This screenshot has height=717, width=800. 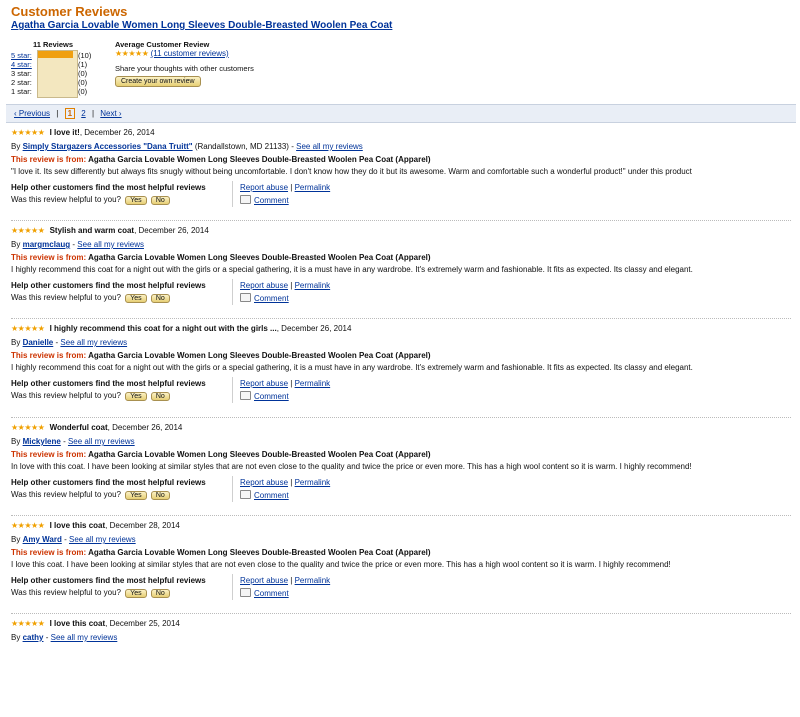 I want to click on helpful-question: Was this review helpful to you?, so click(x=66, y=592).